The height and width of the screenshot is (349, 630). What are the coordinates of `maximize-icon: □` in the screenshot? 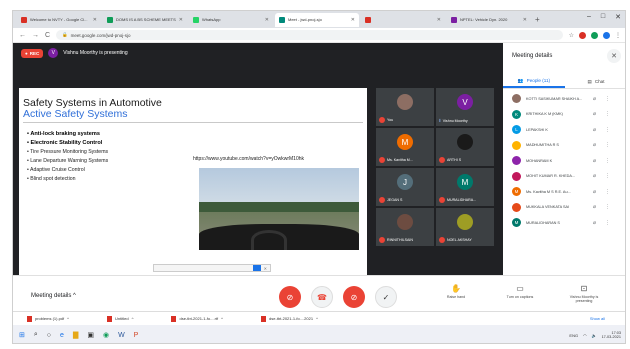 It's located at (603, 17).